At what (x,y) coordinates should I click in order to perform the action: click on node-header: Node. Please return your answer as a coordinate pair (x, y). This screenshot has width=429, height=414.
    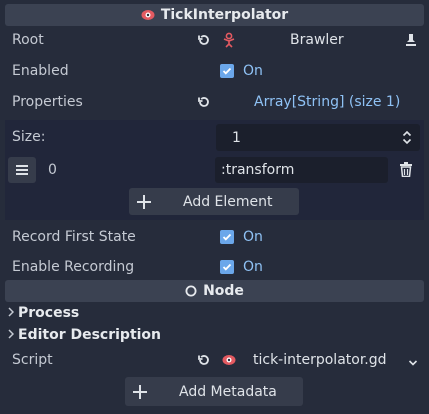
    Looking at the image, I should click on (214, 291).